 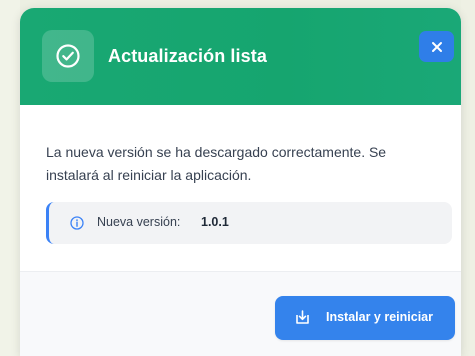 I want to click on info-icon, so click(x=77, y=223).